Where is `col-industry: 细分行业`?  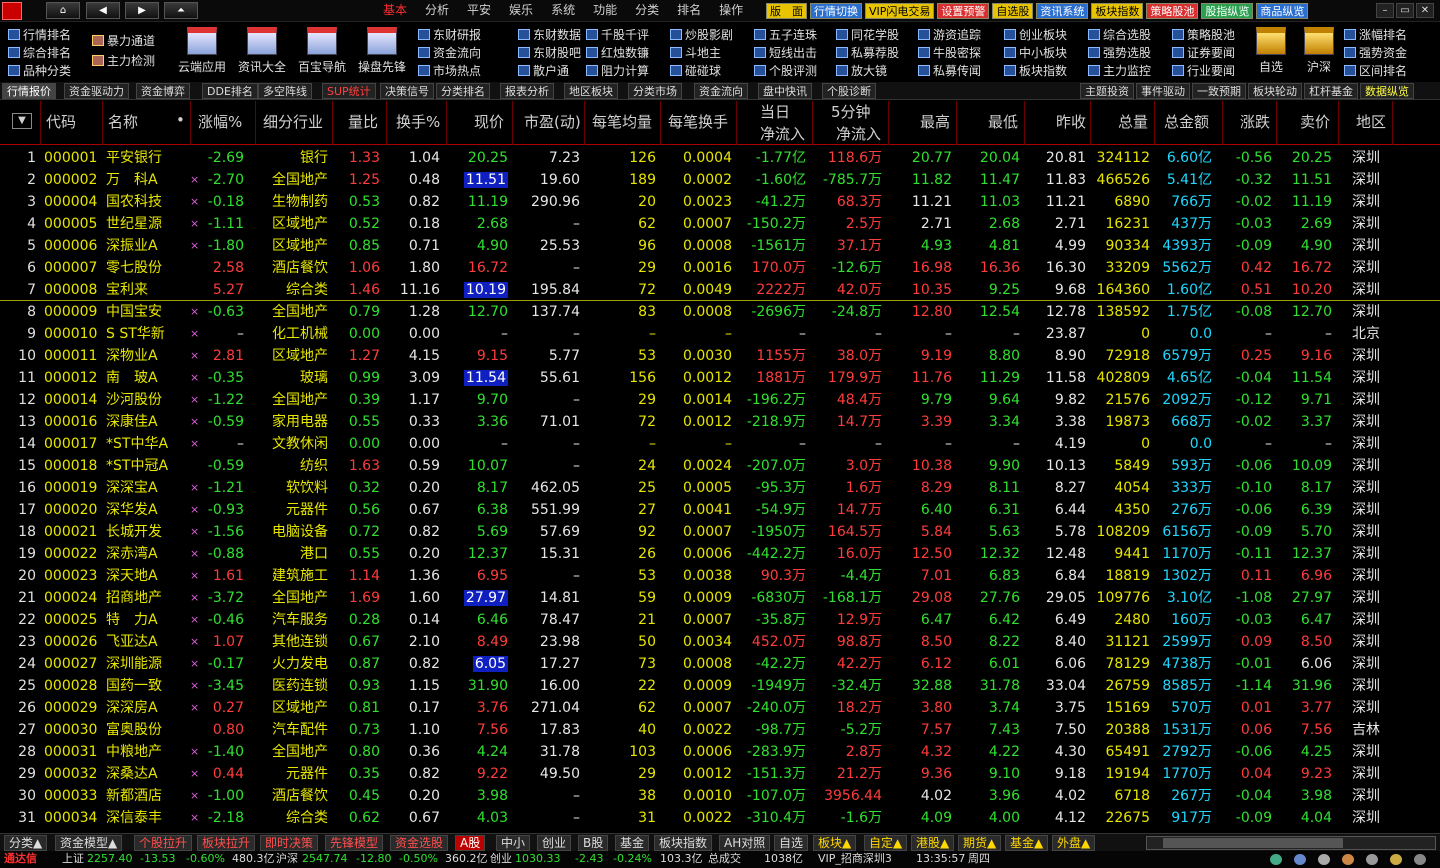 col-industry: 细分行业 is located at coordinates (293, 121).